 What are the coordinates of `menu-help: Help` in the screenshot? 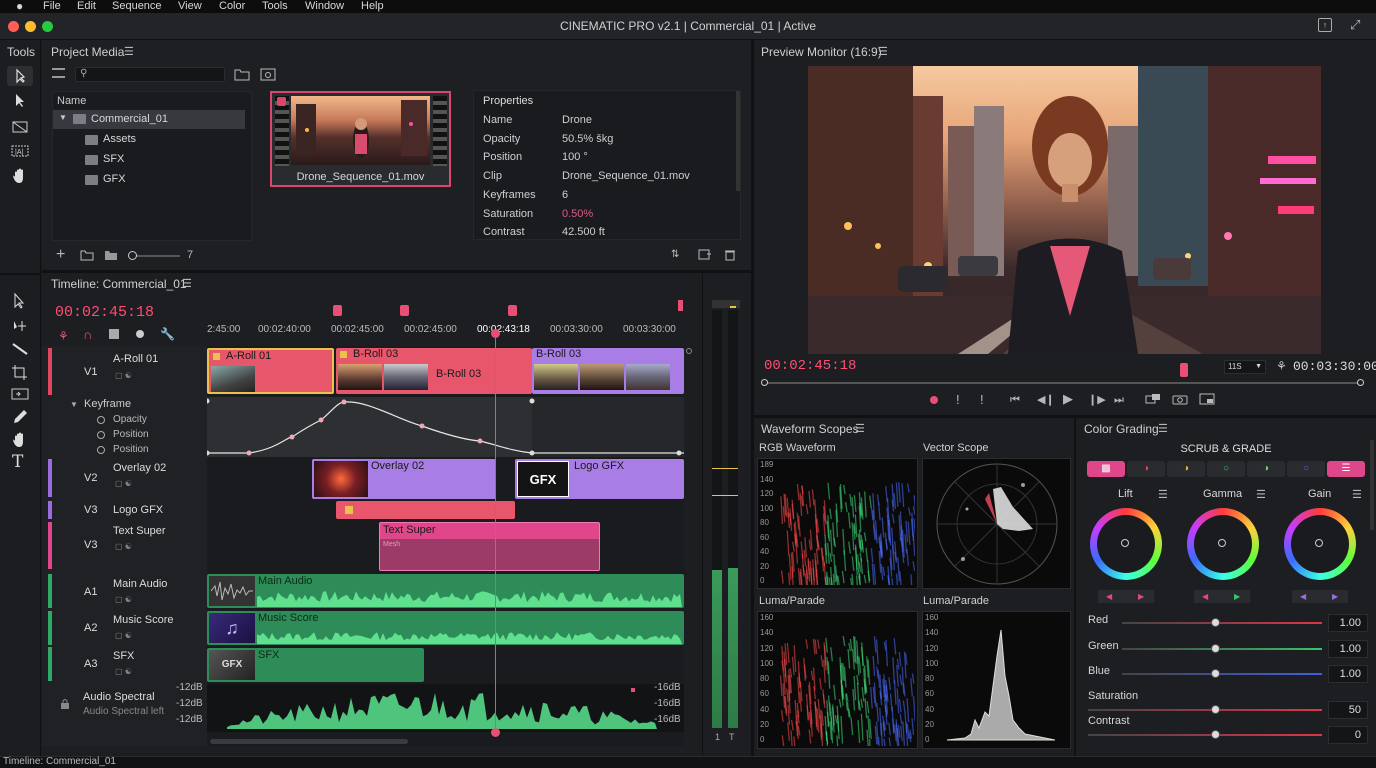 It's located at (372, 6).